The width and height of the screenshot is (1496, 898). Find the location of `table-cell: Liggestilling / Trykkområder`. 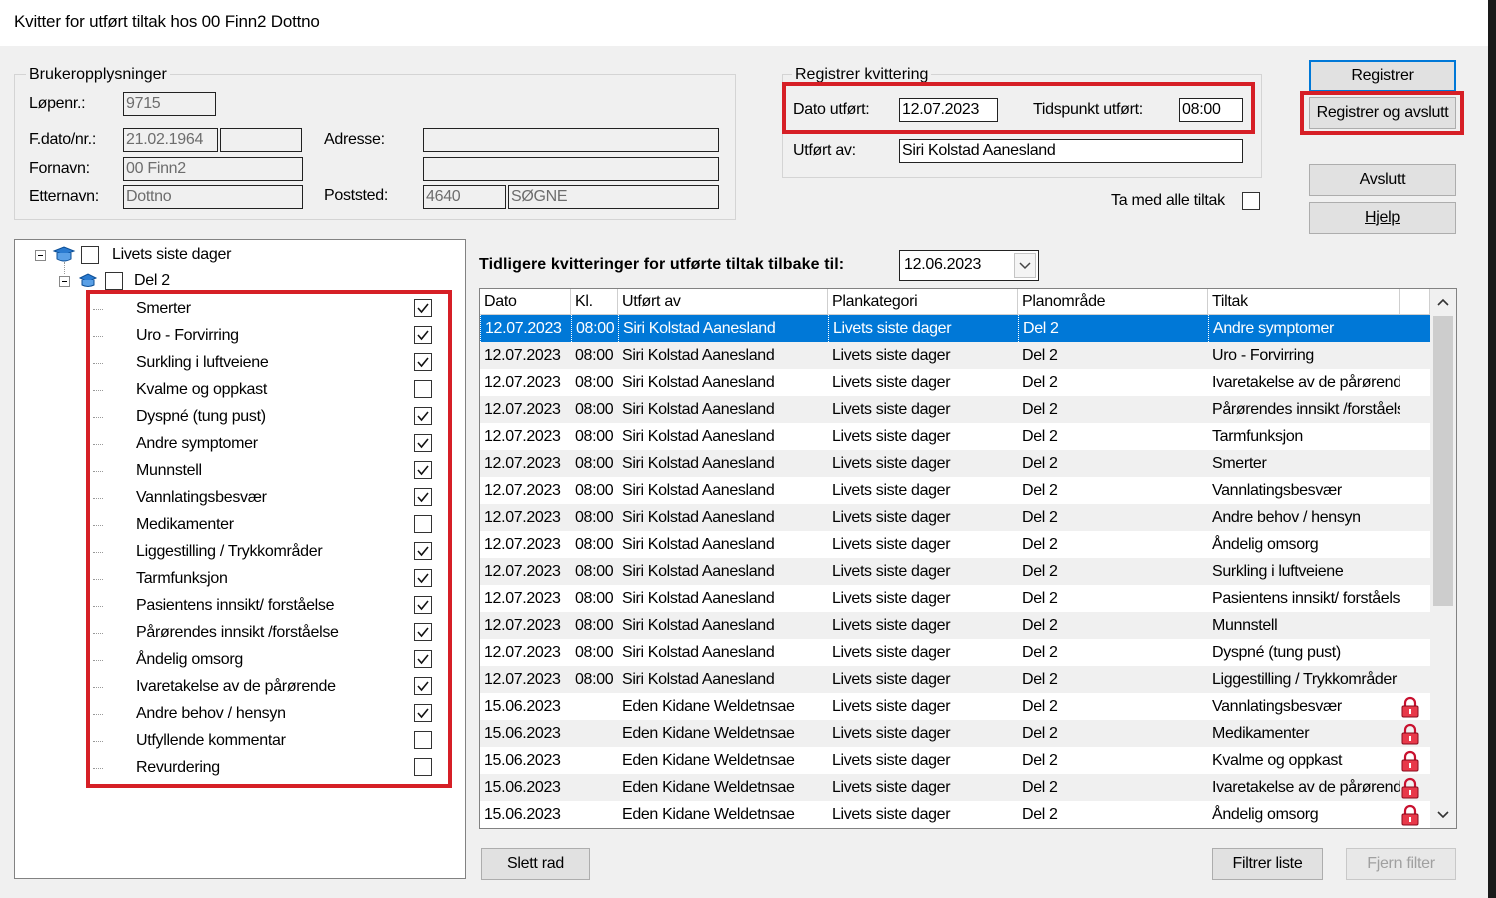

table-cell: Liggestilling / Trykkområder is located at coordinates (1304, 679).